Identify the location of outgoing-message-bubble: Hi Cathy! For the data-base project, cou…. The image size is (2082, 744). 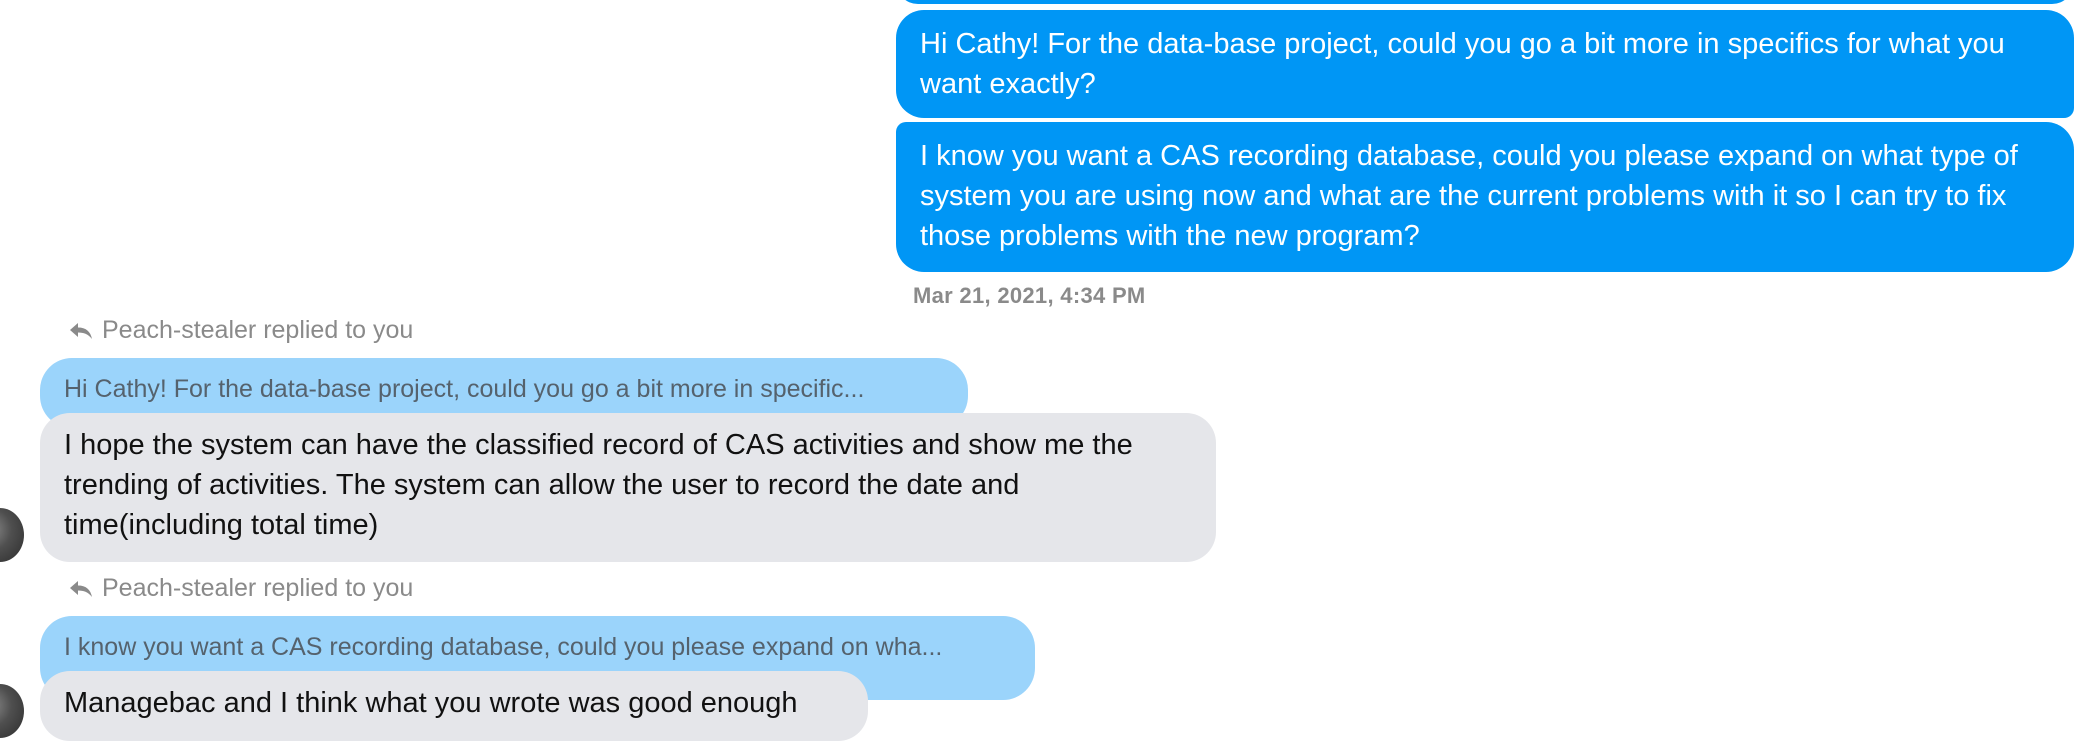
(1485, 64).